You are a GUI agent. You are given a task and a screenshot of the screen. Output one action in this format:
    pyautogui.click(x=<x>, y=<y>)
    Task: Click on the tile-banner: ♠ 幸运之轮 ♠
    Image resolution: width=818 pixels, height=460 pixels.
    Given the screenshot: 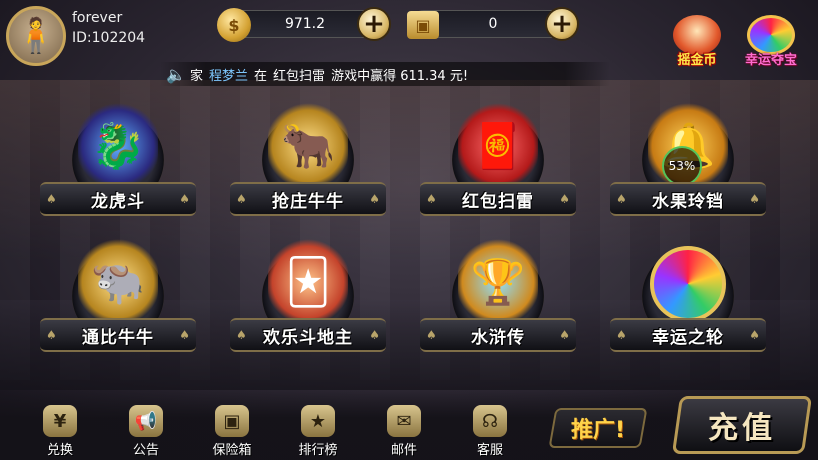 What is the action you would take?
    pyautogui.click(x=688, y=335)
    